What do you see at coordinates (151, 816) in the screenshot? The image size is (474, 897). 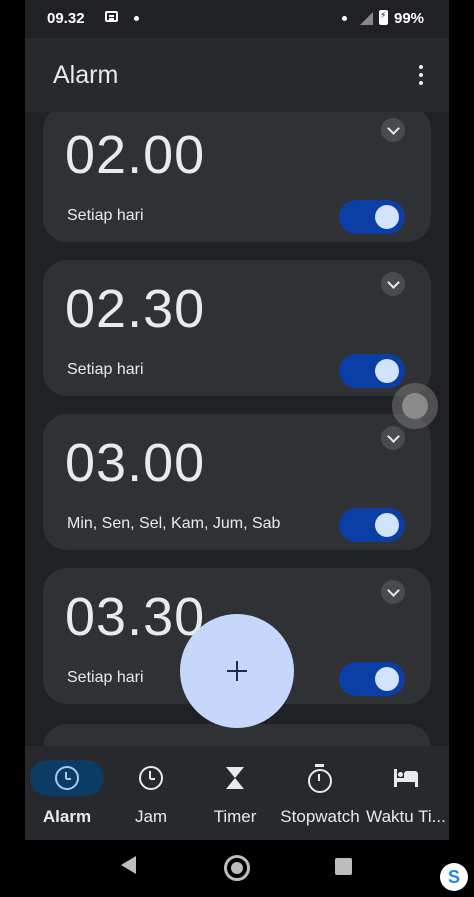 I see `tab-label: Jam` at bounding box center [151, 816].